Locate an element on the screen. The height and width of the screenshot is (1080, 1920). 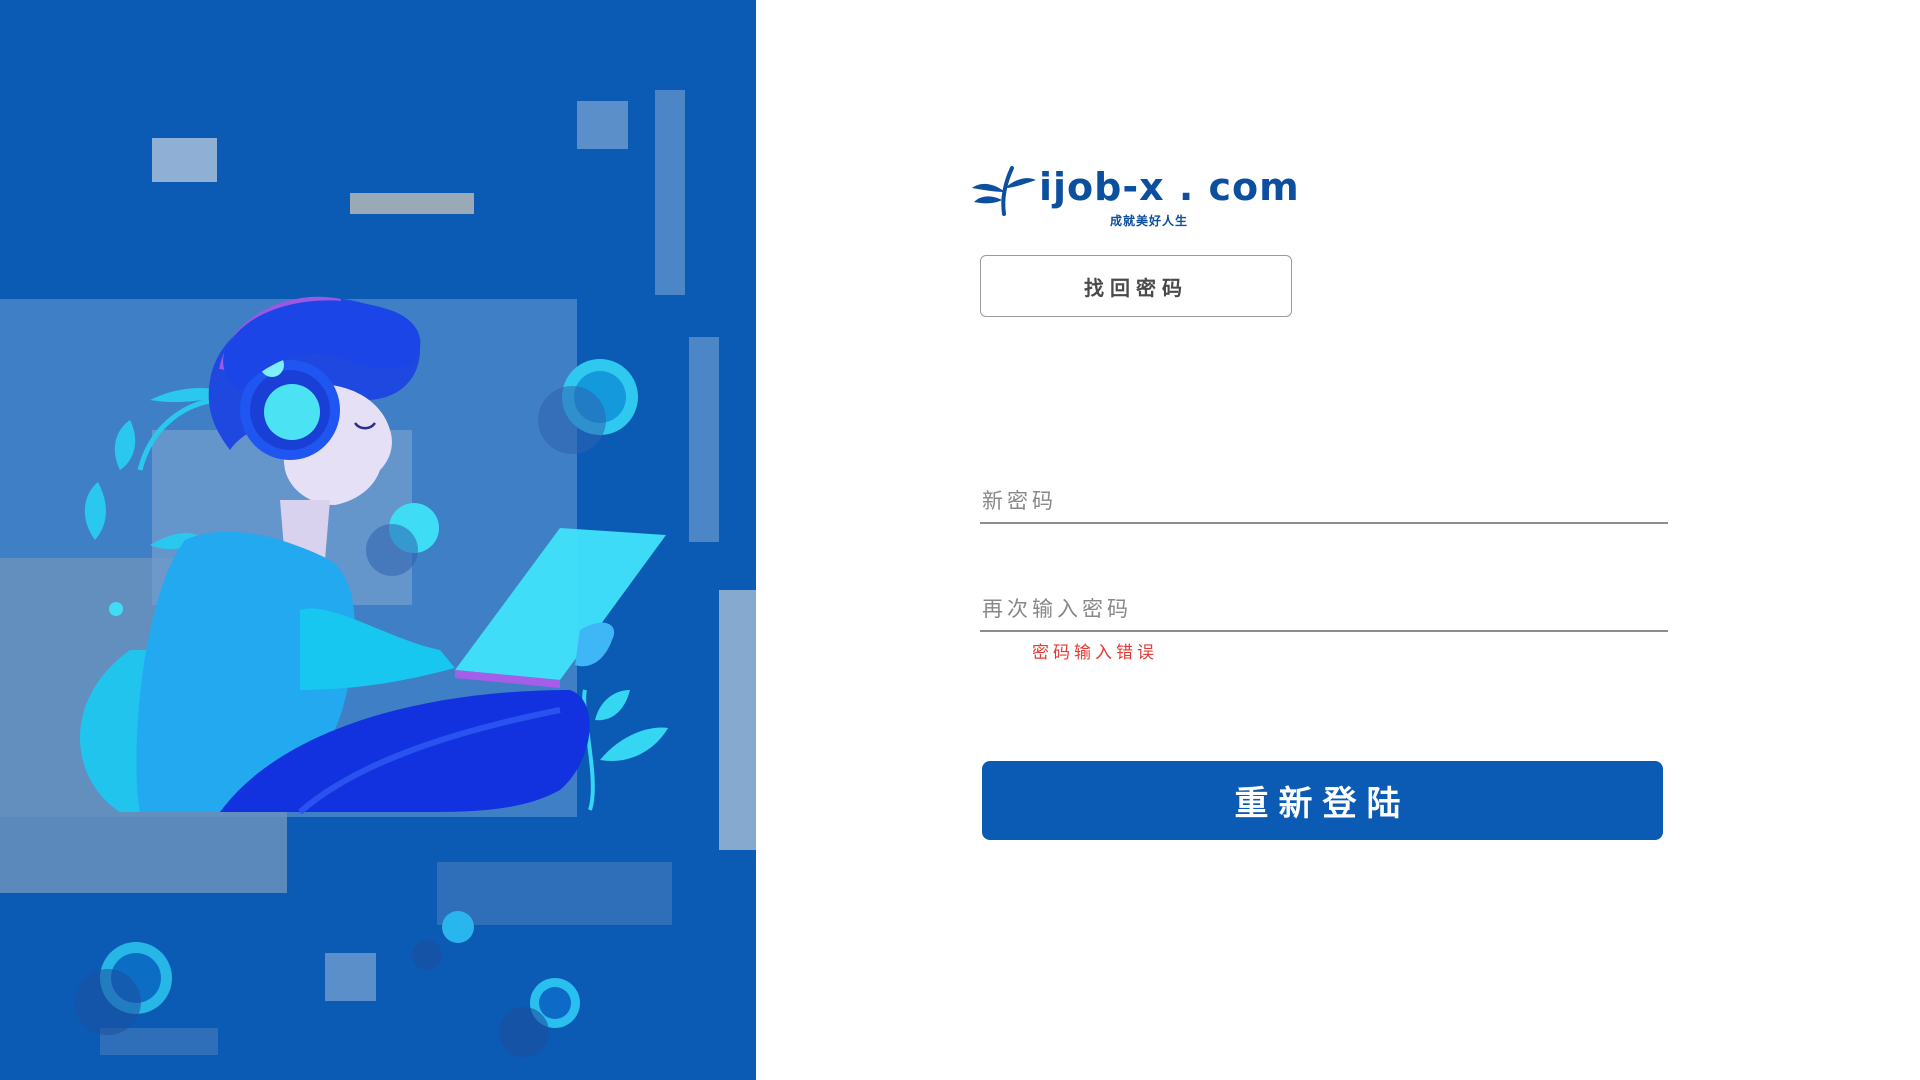
brand-logo: ijob-x . com 成就美好人生 is located at coordinates (1135, 196).